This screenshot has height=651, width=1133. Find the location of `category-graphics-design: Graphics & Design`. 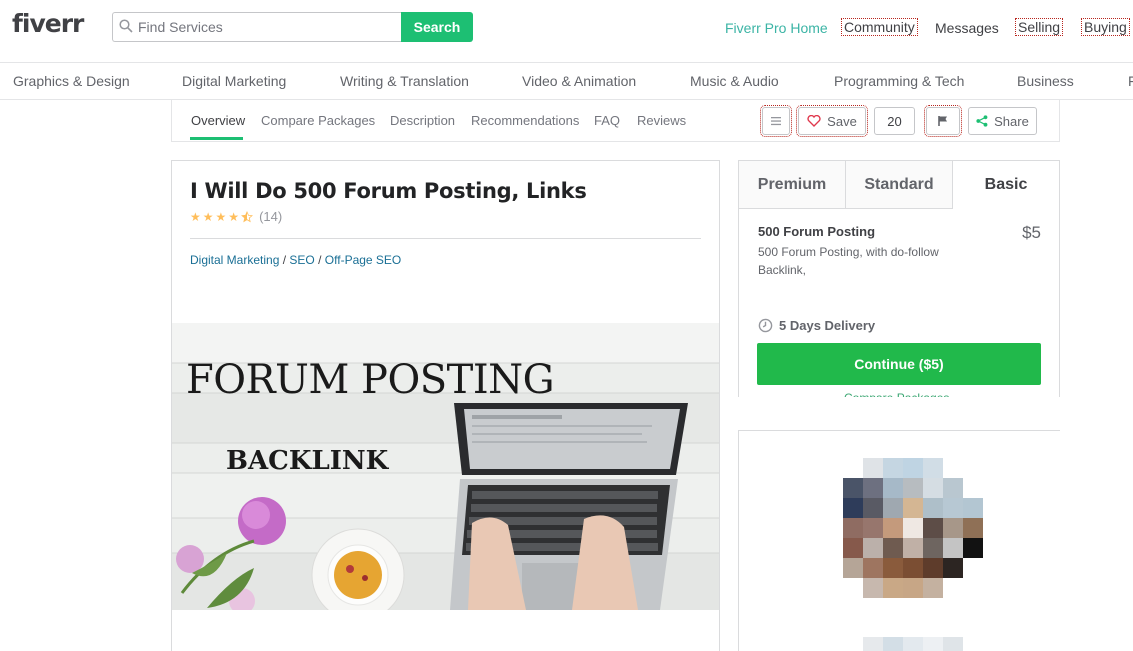

category-graphics-design: Graphics & Design is located at coordinates (71, 81).